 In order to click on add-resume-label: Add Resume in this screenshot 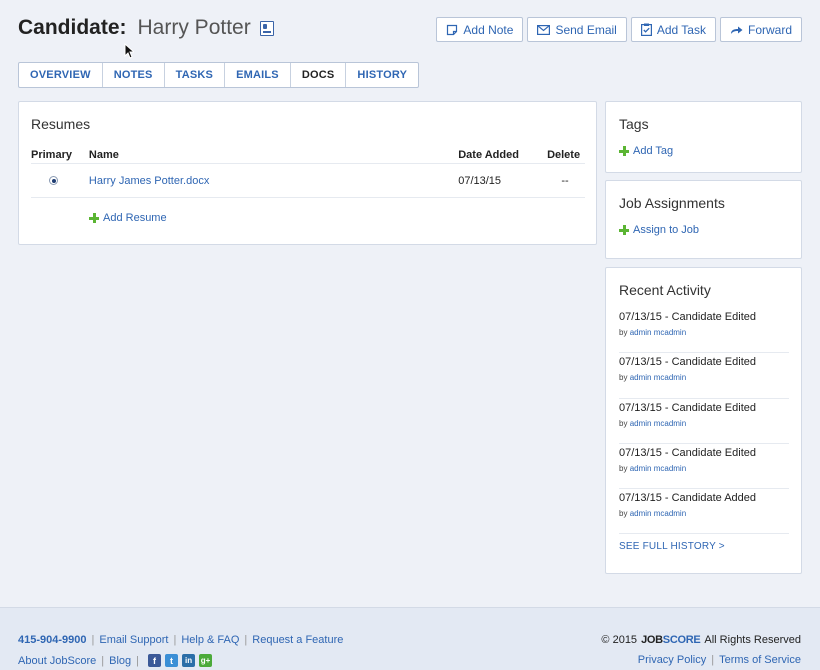, I will do `click(135, 218)`.